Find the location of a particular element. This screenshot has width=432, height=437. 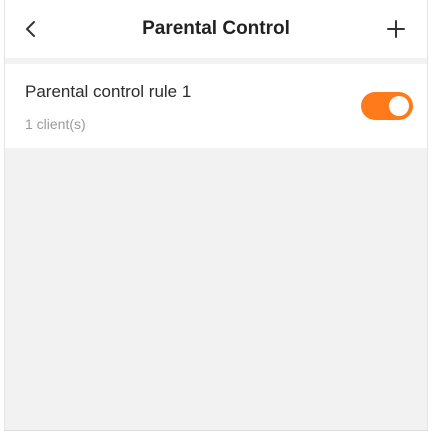

rule-enable-toggle is located at coordinates (387, 106).